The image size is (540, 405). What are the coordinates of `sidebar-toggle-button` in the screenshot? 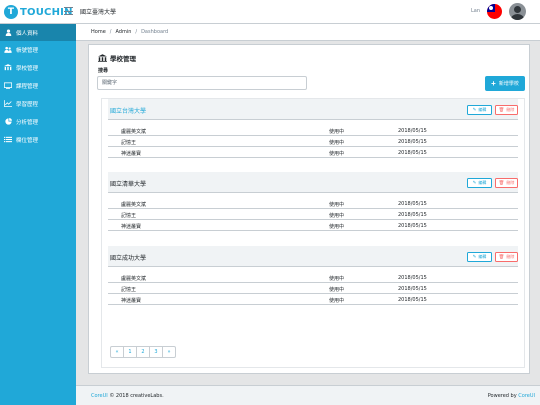 It's located at (68, 11).